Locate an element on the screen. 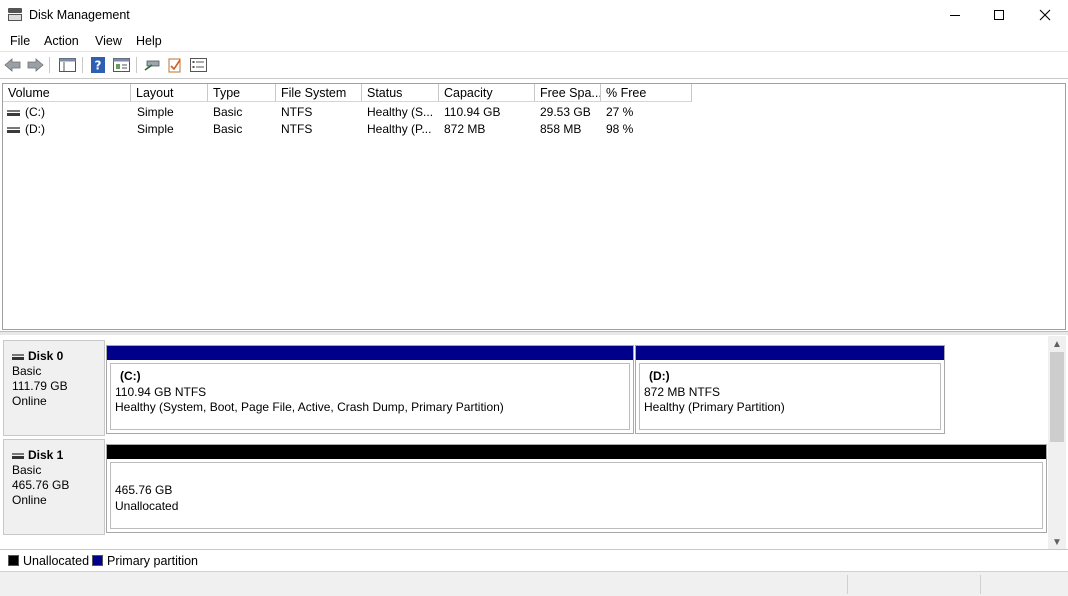 Image resolution: width=1068 pixels, height=596 pixels. disk-1-label: Disk 1 Basic 465.76 GB Online is located at coordinates (54, 487).